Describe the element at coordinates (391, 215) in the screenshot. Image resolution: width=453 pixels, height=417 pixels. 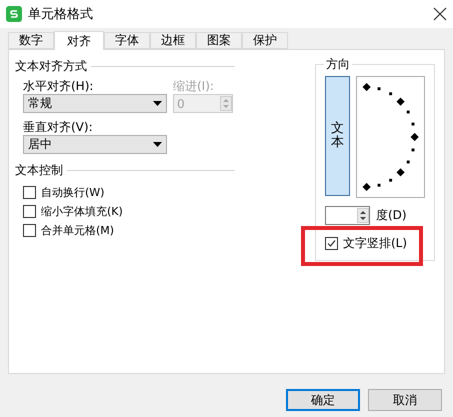
I see `degree-label: 度(D)` at that location.